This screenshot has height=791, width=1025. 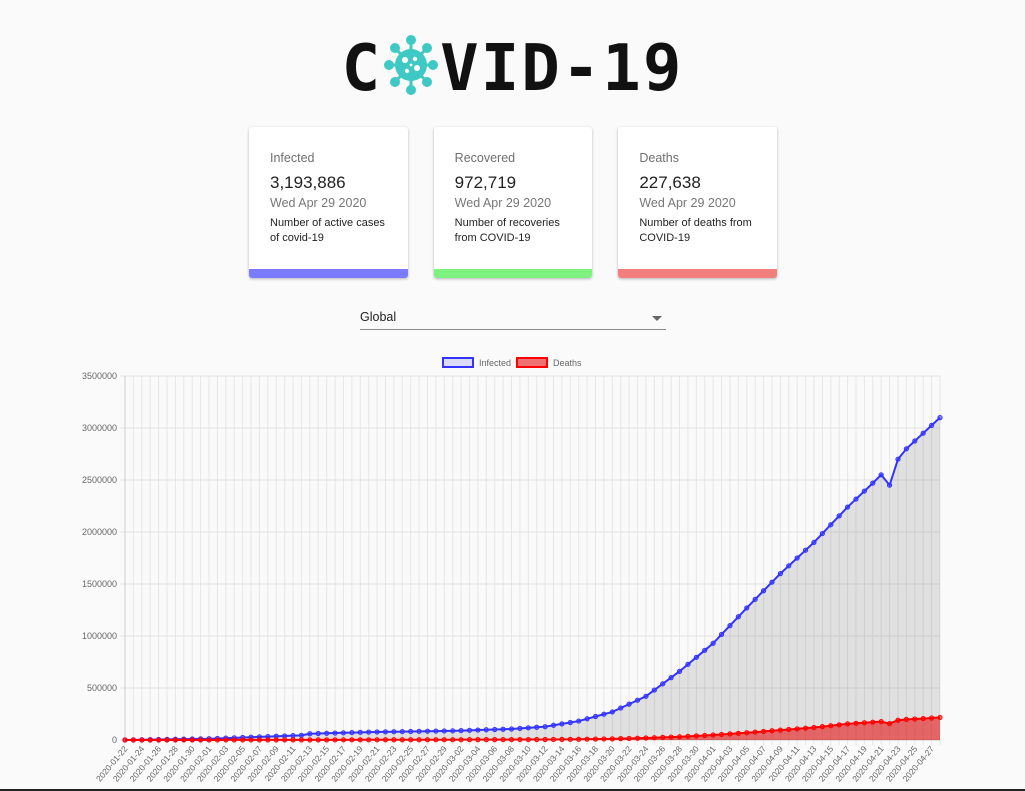 What do you see at coordinates (562, 69) in the screenshot?
I see `logo-text-right: VID-19` at bounding box center [562, 69].